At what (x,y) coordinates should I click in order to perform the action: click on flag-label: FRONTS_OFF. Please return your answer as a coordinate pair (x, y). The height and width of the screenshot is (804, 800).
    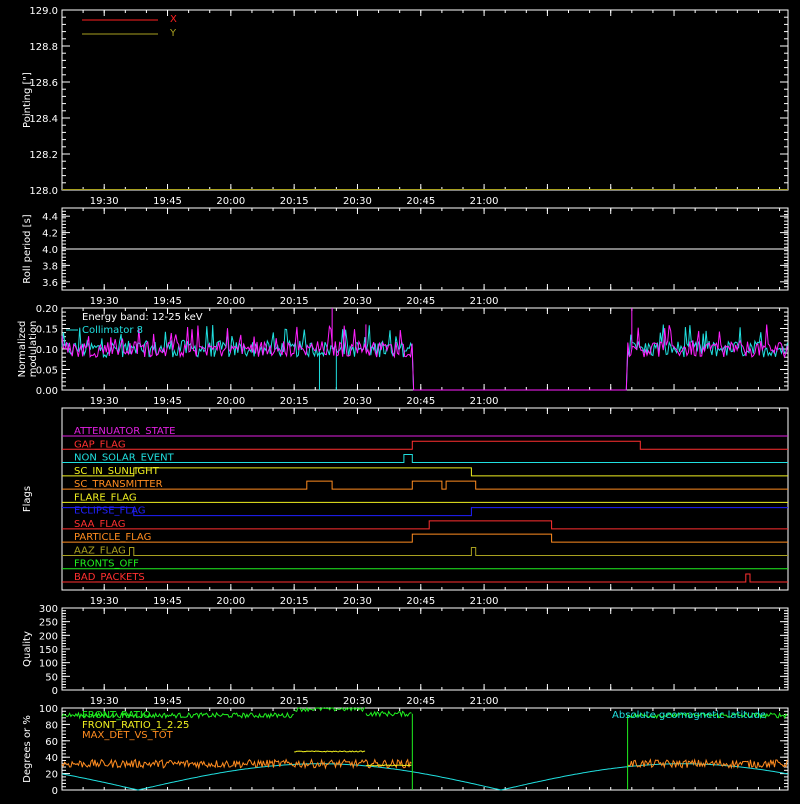
    Looking at the image, I should click on (106, 564).